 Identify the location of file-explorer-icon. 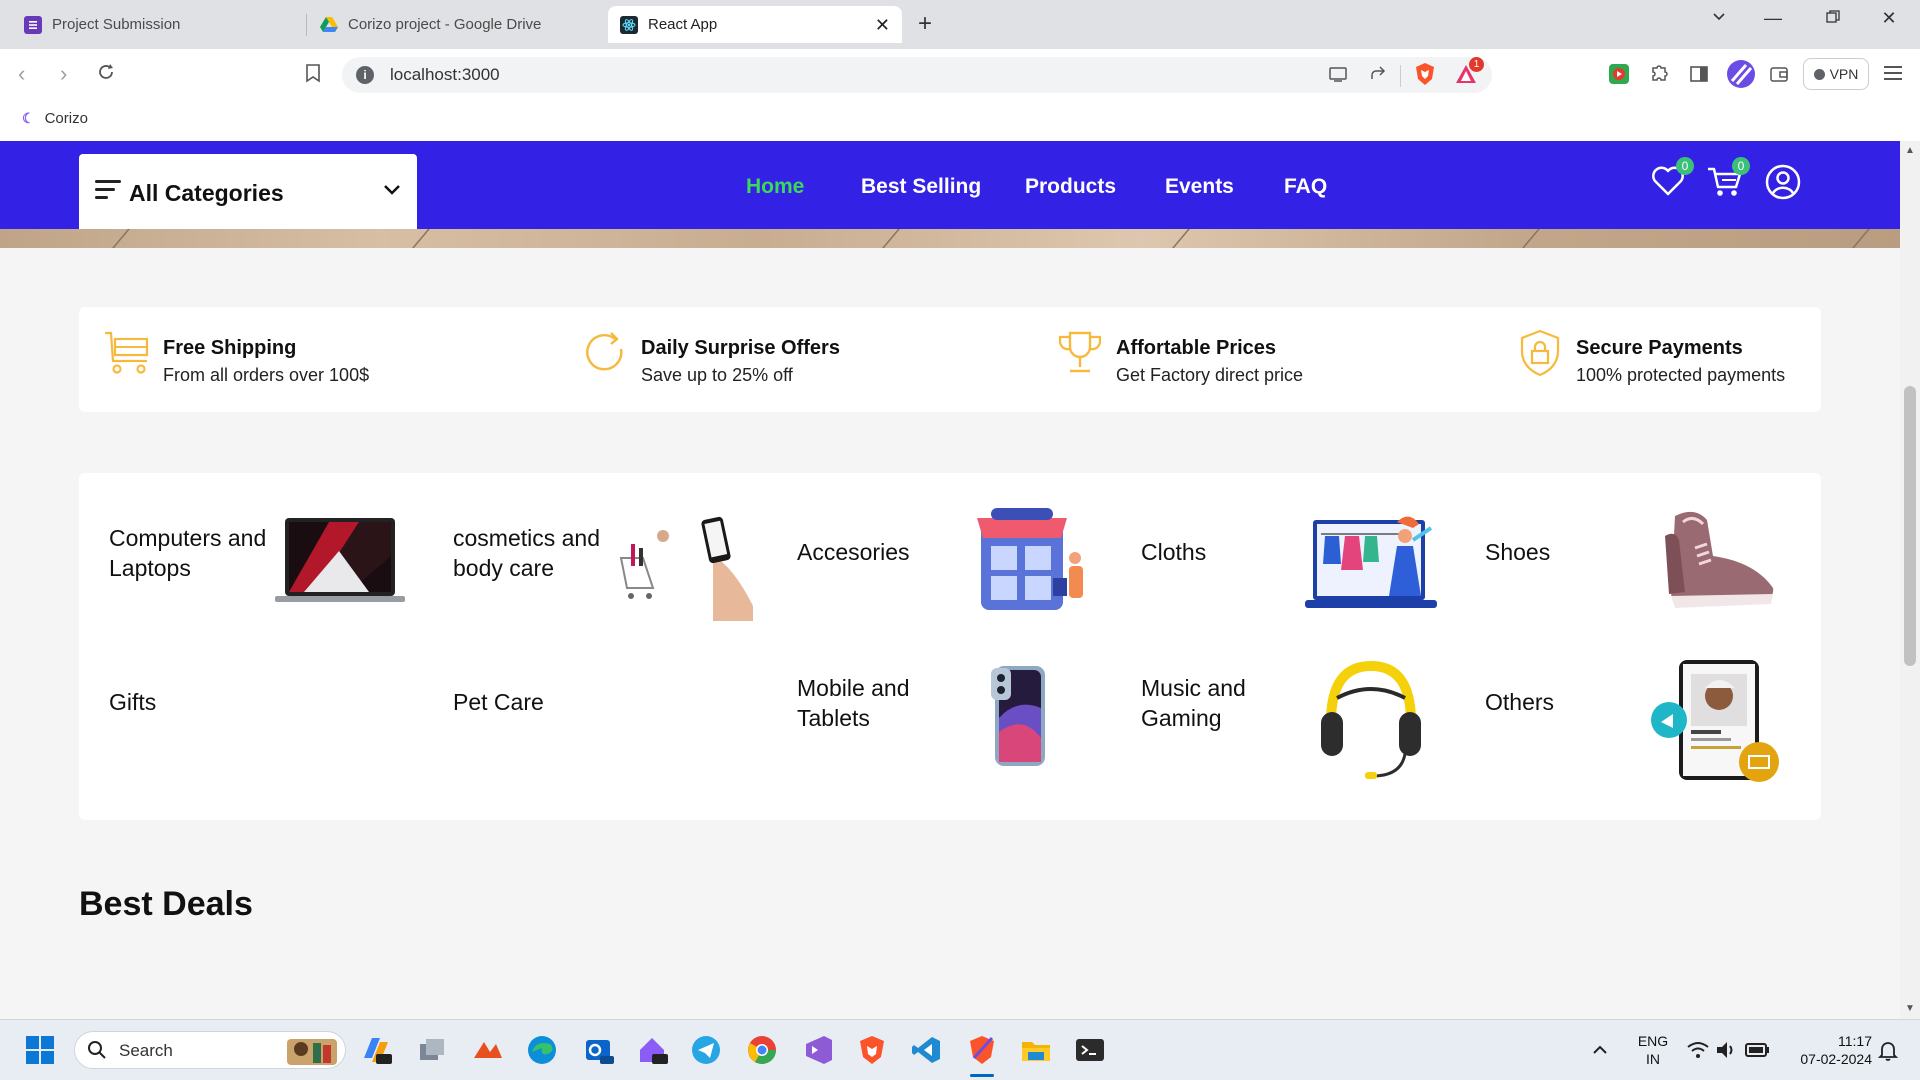
(1036, 1050).